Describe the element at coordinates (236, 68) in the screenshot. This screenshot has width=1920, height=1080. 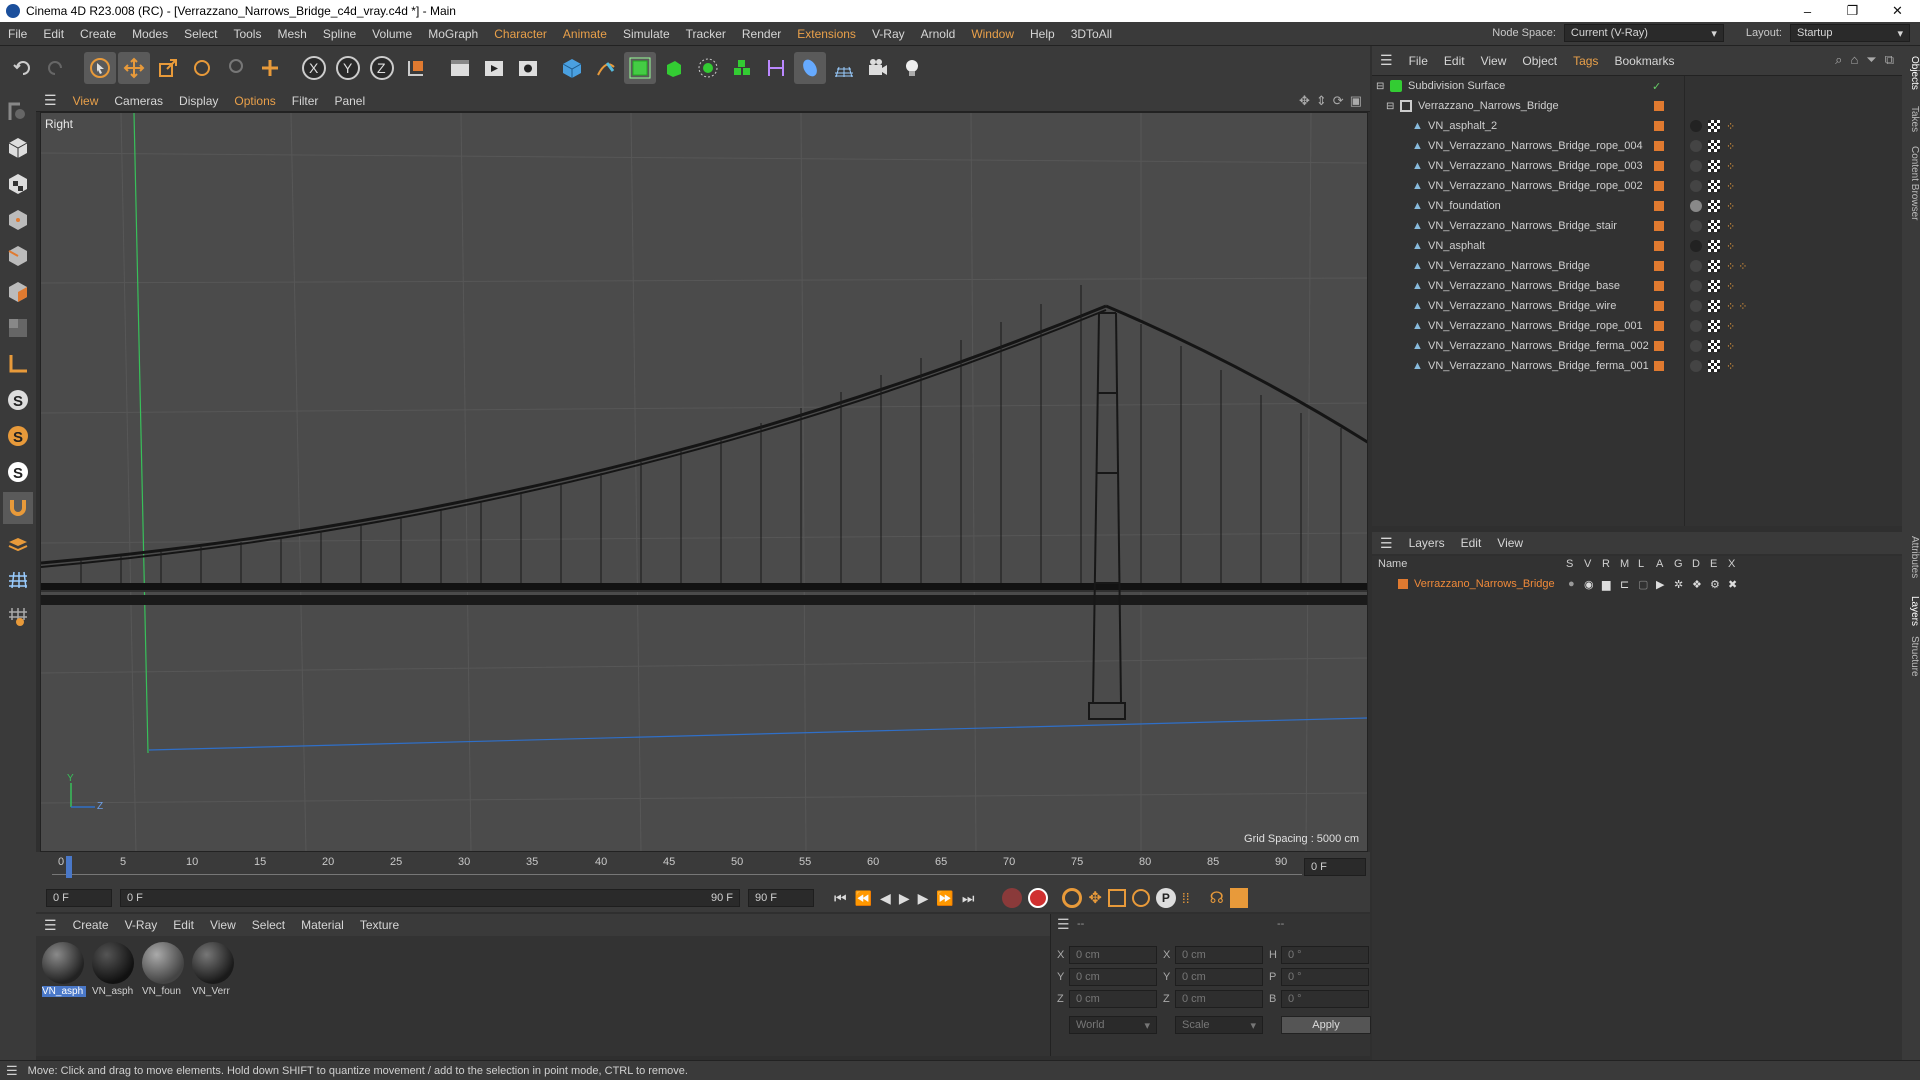
I see `live-selection-button` at that location.